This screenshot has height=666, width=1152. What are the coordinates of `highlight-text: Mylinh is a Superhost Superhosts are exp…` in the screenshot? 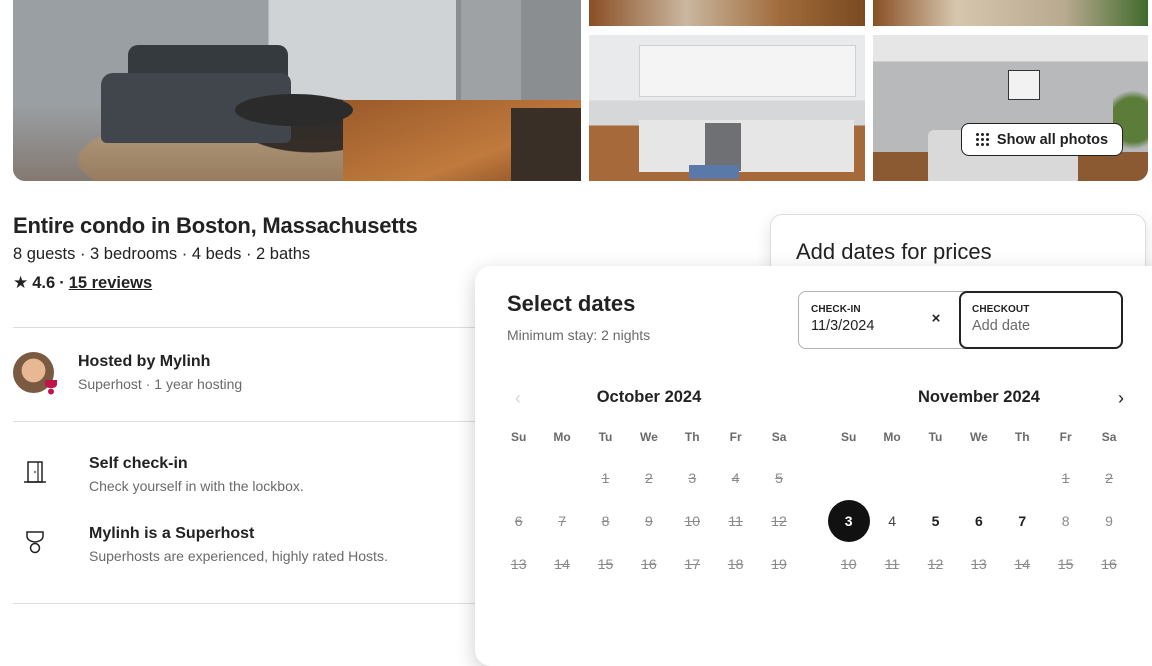 It's located at (238, 544).